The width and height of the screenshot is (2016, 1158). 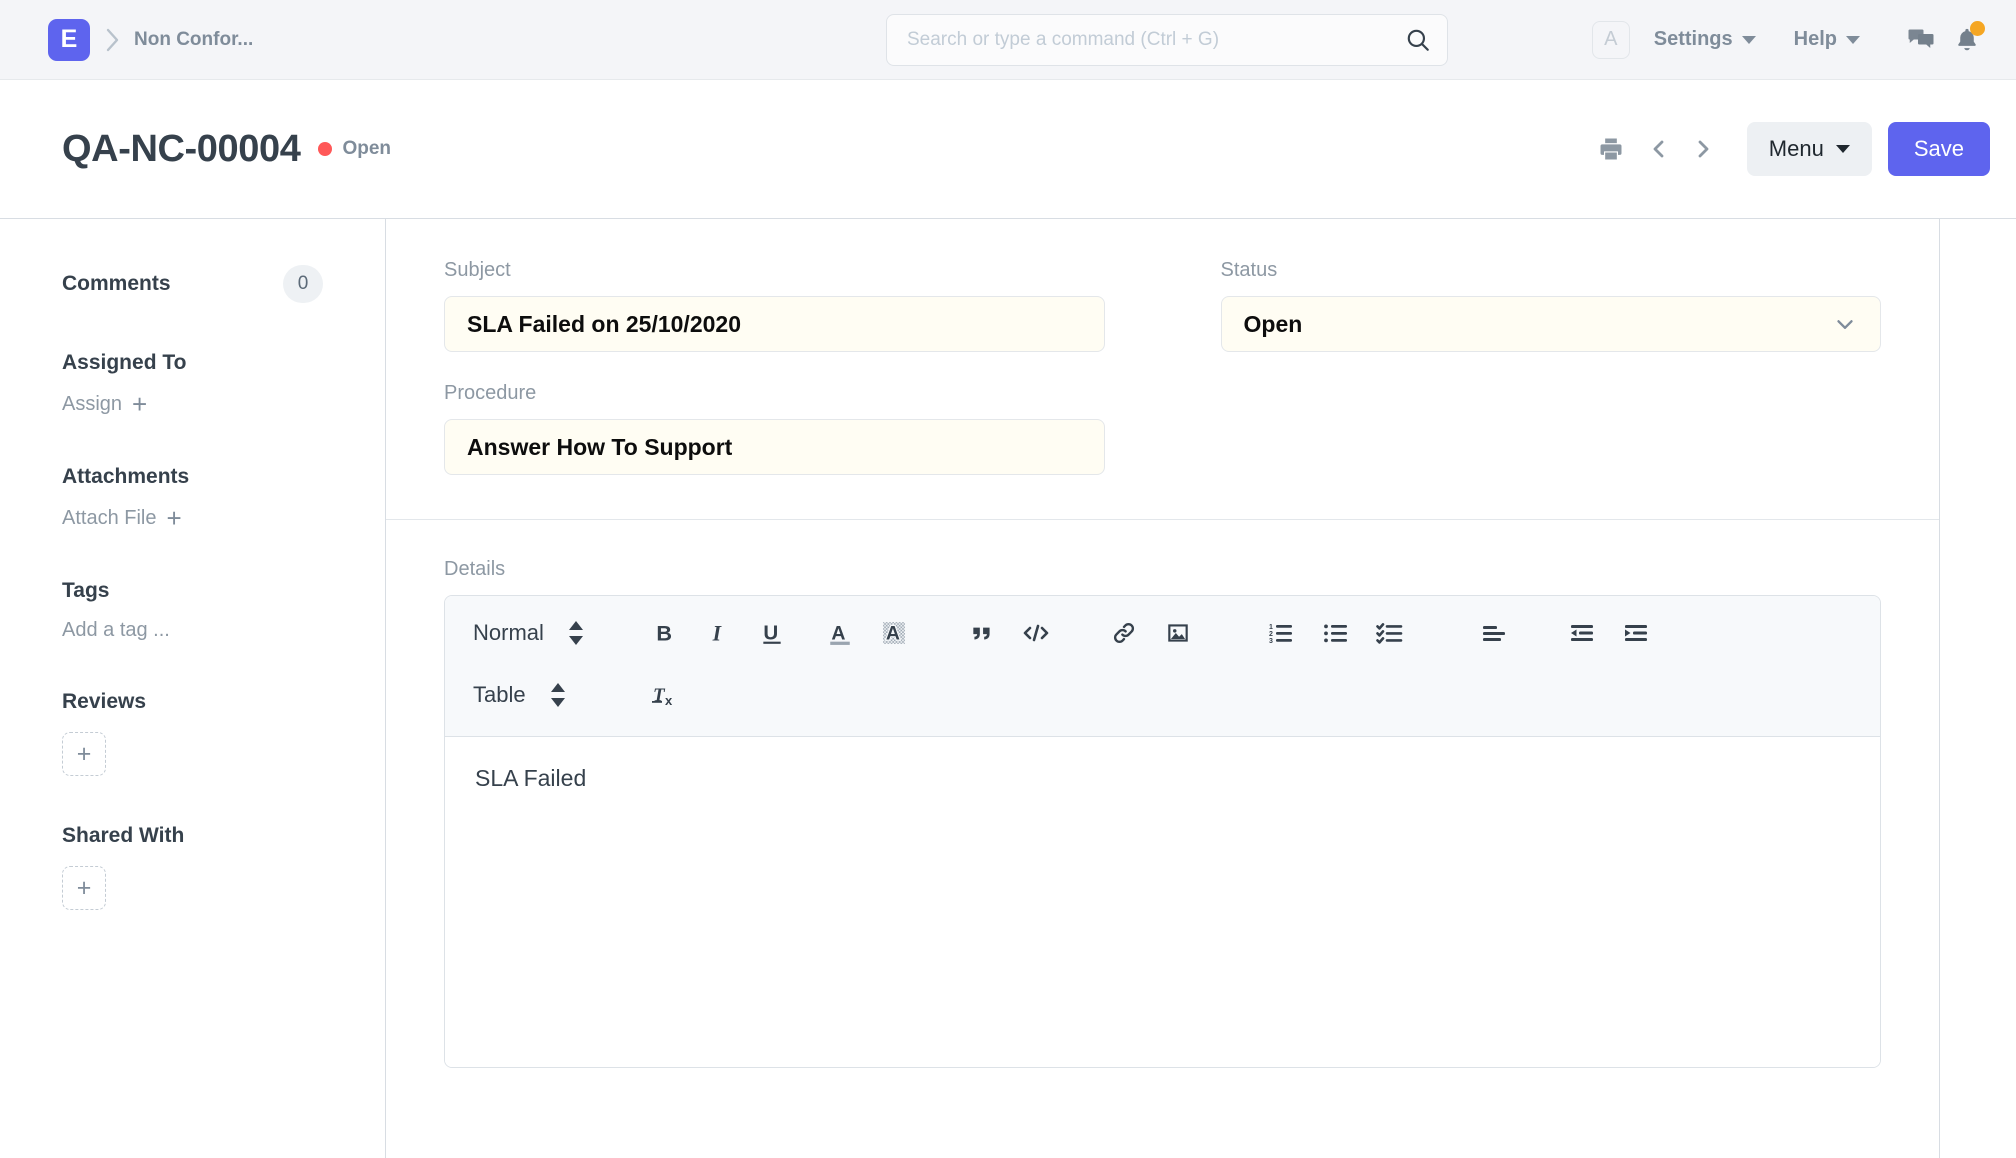 I want to click on settings-dropdown: Settings, so click(x=1705, y=39).